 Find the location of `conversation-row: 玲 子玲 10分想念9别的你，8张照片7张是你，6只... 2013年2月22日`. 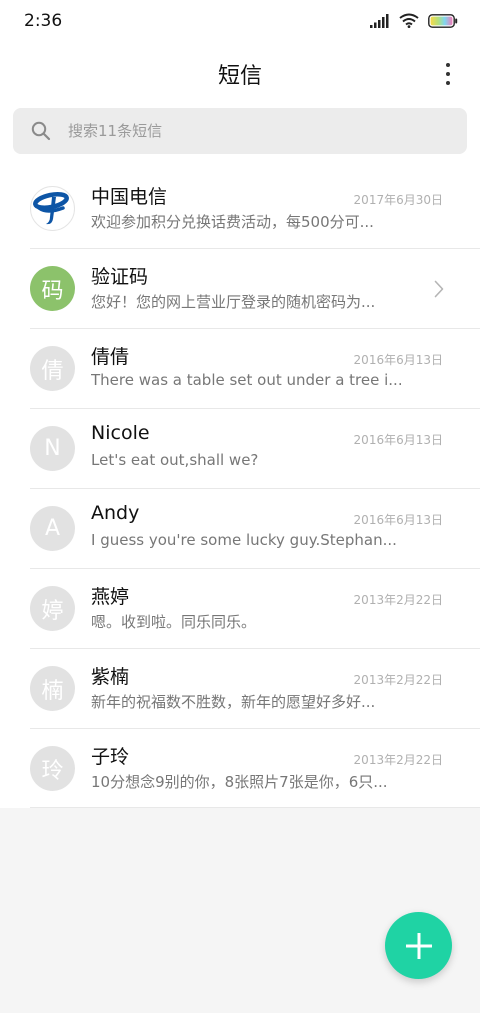

conversation-row: 玲 子玲 10分想念9别的你，8张照片7张是你，6只... 2013年2月22日 is located at coordinates (240, 768).